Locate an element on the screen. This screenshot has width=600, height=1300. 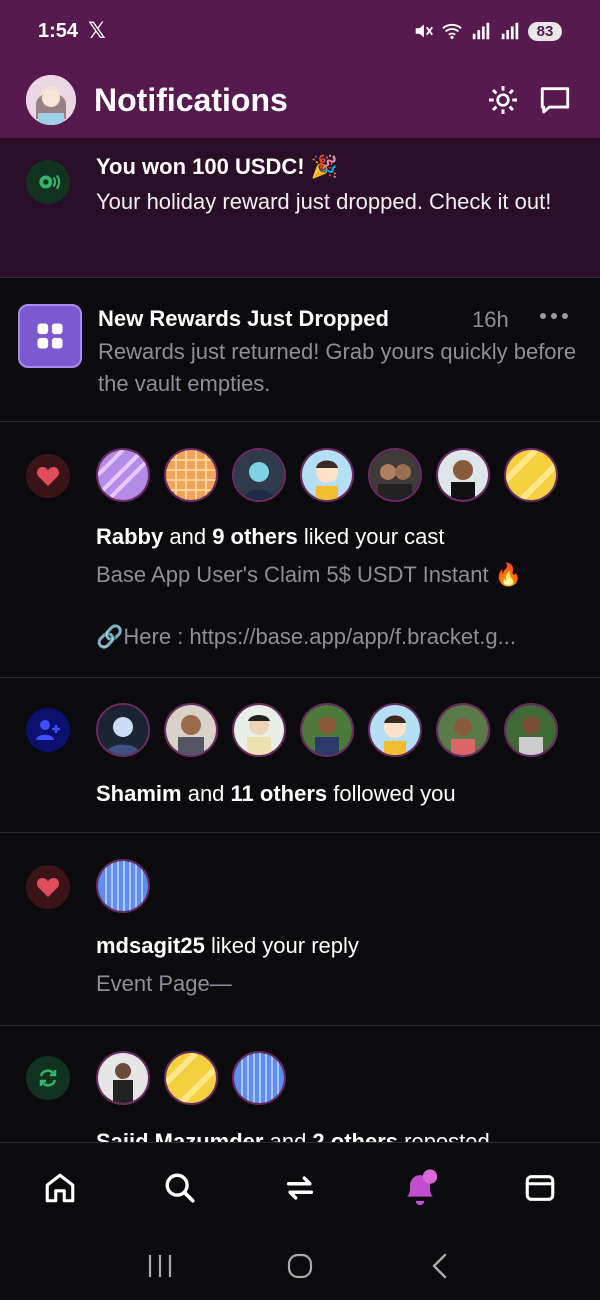
settings-button is located at coordinates (503, 100).